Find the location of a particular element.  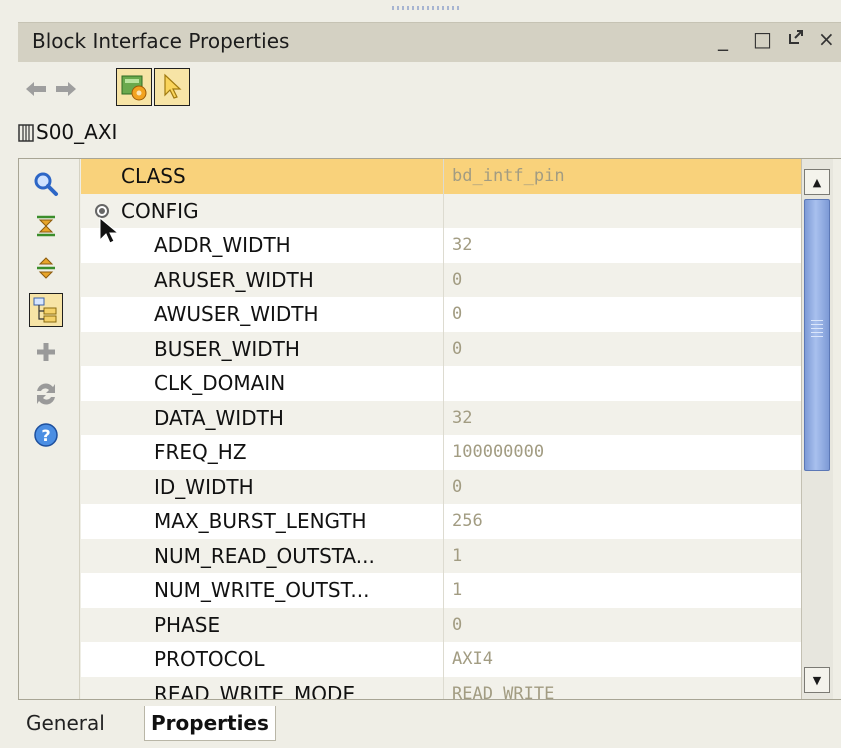

property-name-text: ADDR_WIDTH is located at coordinates (222, 245).